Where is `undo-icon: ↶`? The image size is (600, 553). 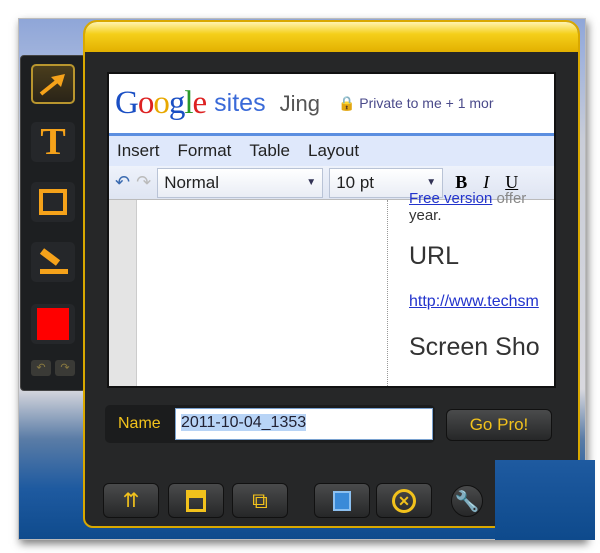
undo-icon: ↶ is located at coordinates (122, 182).